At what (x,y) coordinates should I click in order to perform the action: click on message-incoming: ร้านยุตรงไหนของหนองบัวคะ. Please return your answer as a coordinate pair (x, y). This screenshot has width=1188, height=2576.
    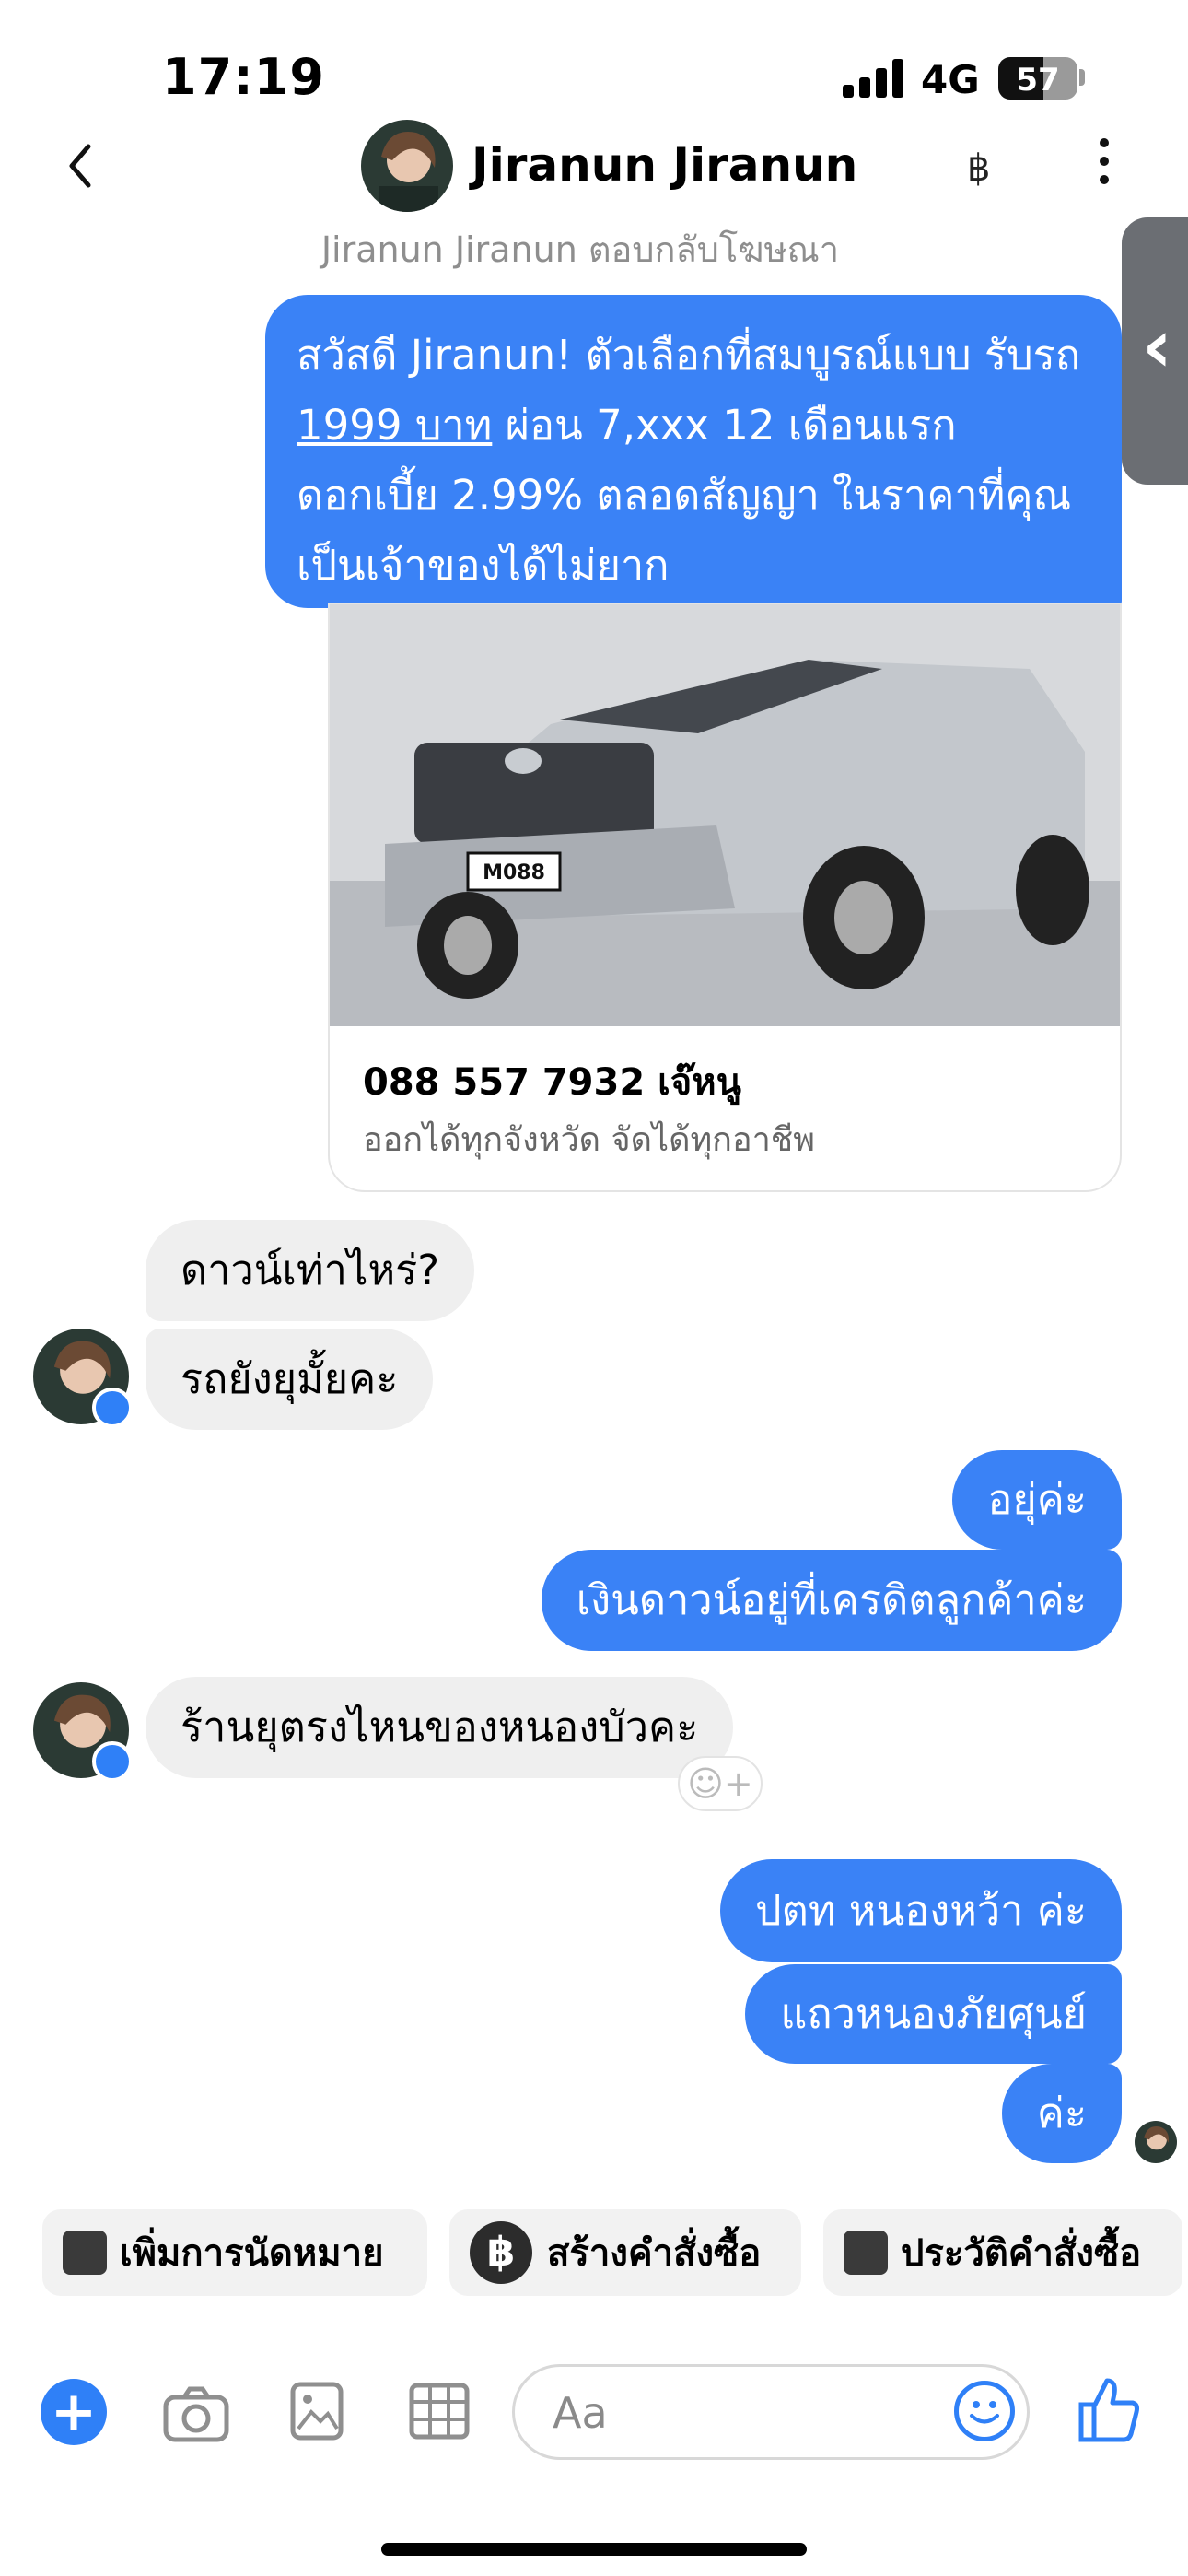
    Looking at the image, I should click on (440, 1727).